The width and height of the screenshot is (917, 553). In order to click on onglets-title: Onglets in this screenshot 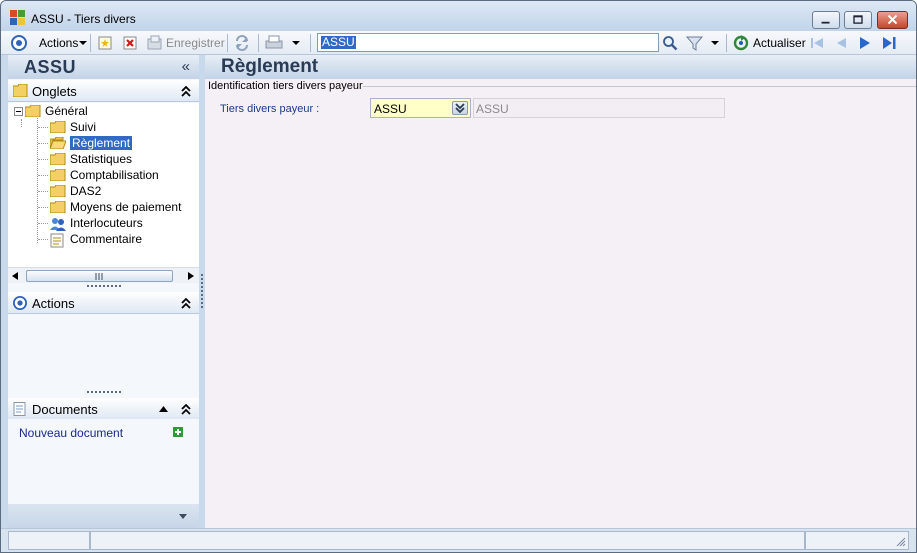, I will do `click(54, 91)`.